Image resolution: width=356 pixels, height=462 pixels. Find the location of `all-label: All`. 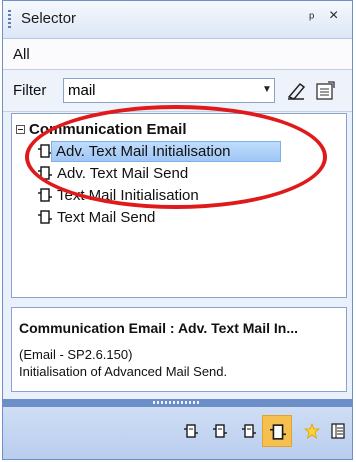

all-label: All is located at coordinates (21, 54).